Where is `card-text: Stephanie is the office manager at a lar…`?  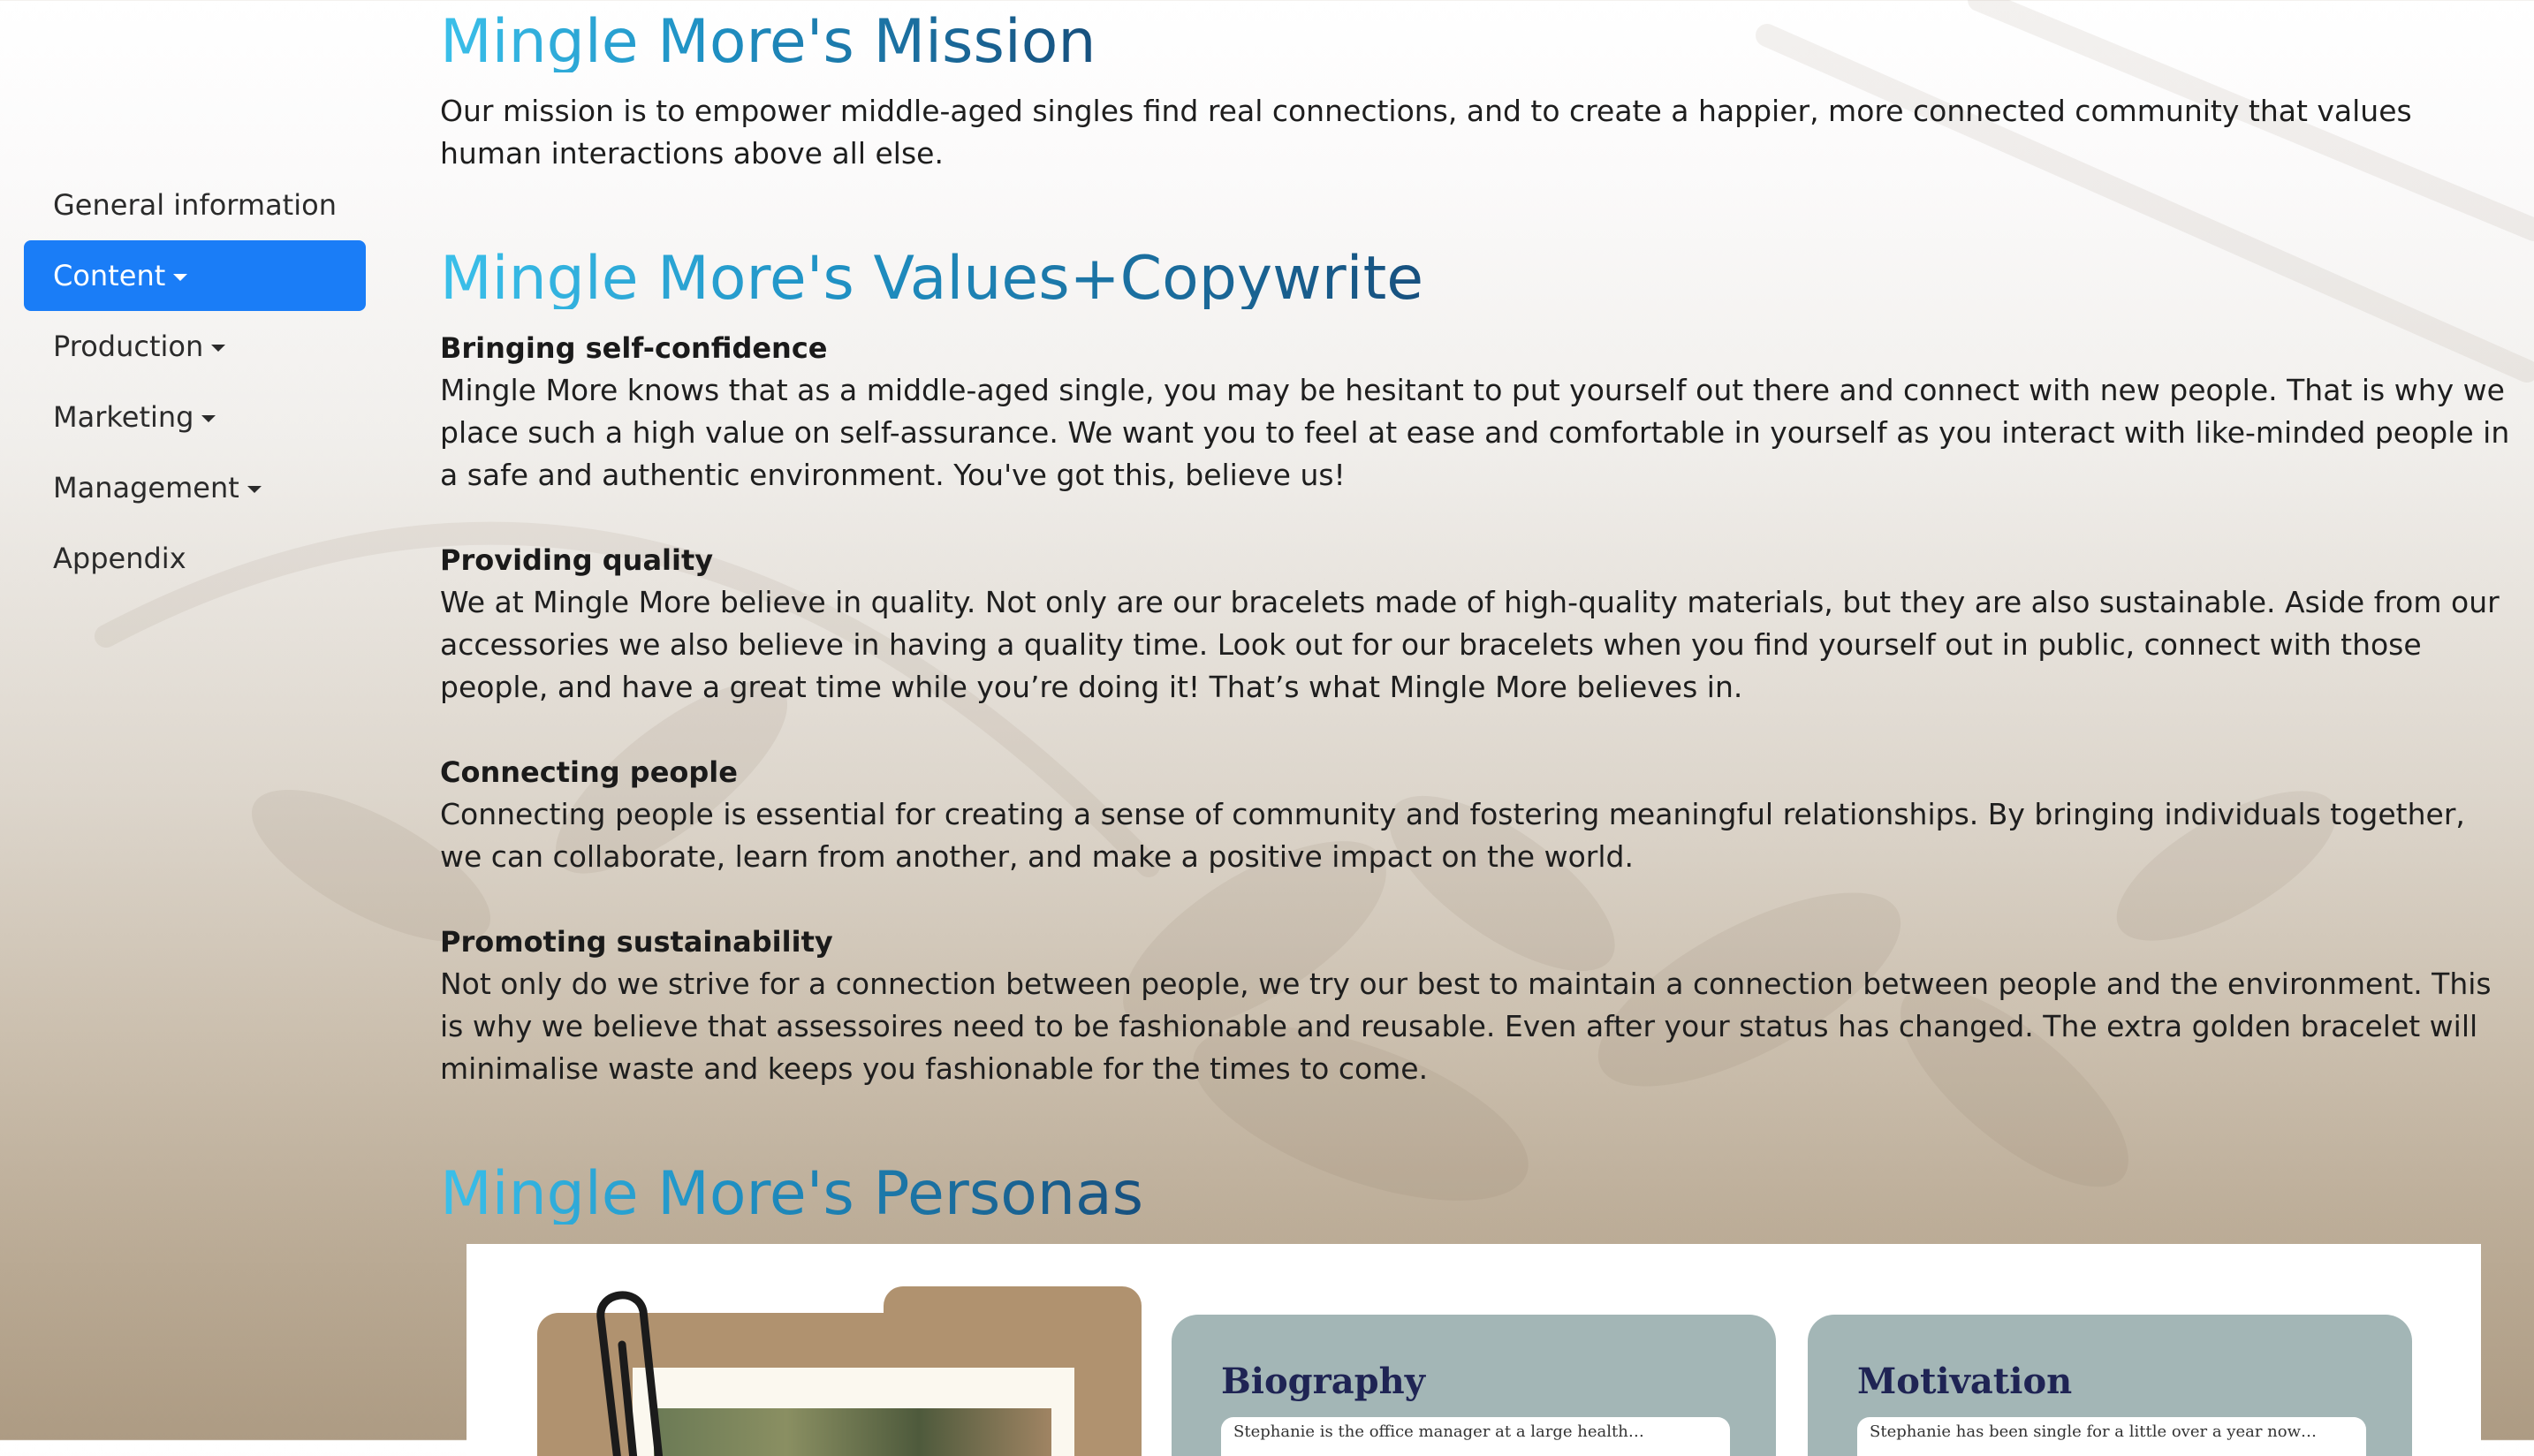 card-text: Stephanie is the office manager at a lar… is located at coordinates (1438, 1431).